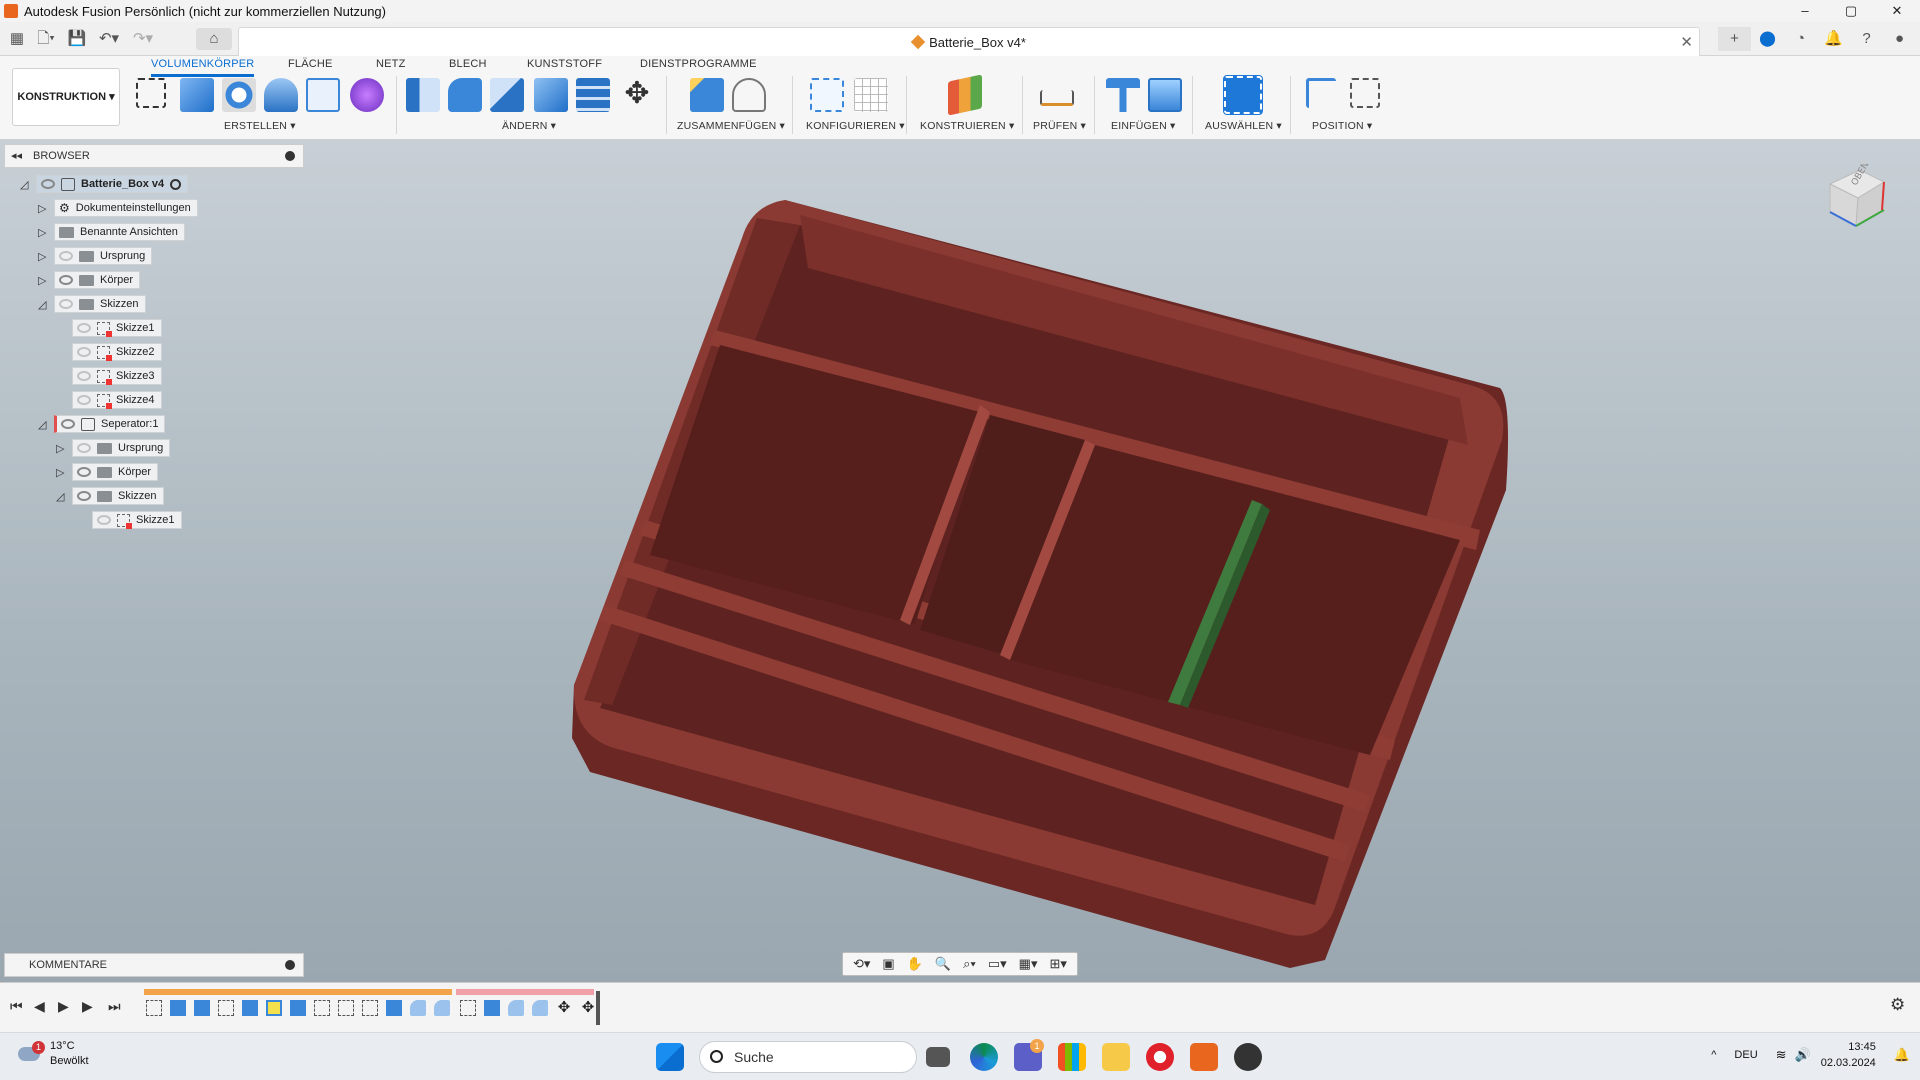 The width and height of the screenshot is (1920, 1080). What do you see at coordinates (367, 95) in the screenshot?
I see `form-icon` at bounding box center [367, 95].